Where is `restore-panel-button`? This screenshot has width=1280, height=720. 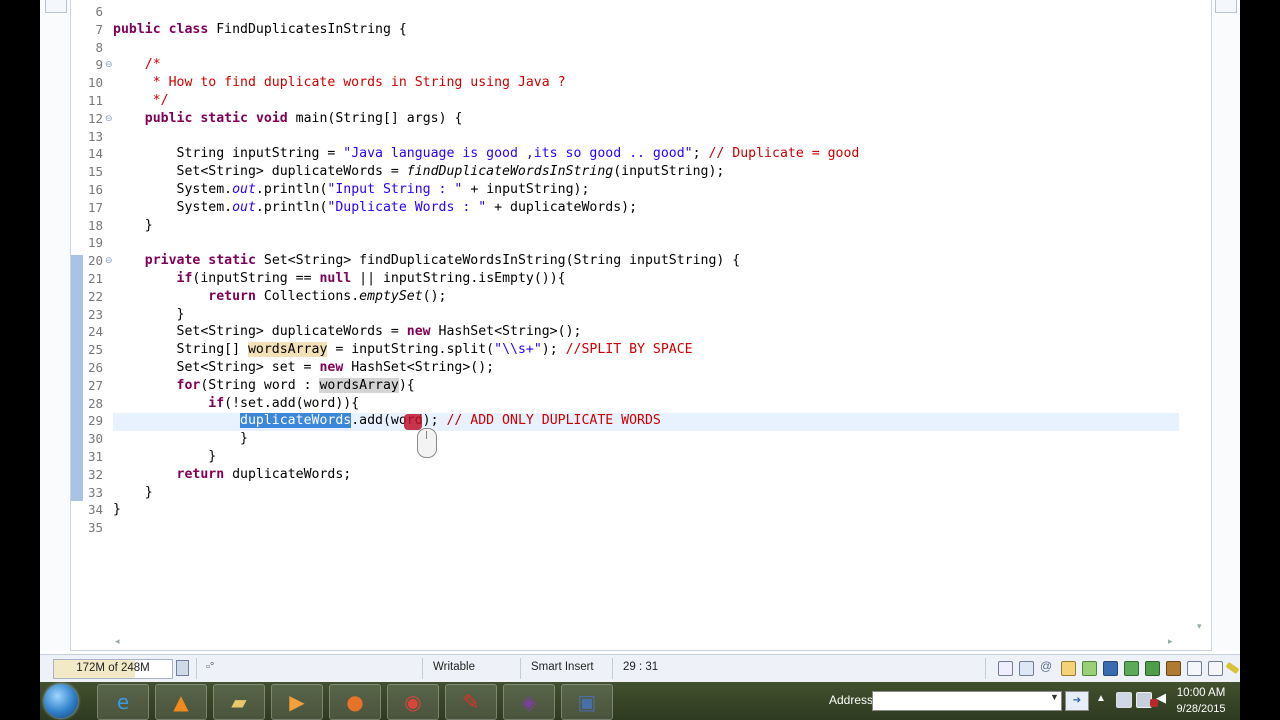
restore-panel-button is located at coordinates (56, 6).